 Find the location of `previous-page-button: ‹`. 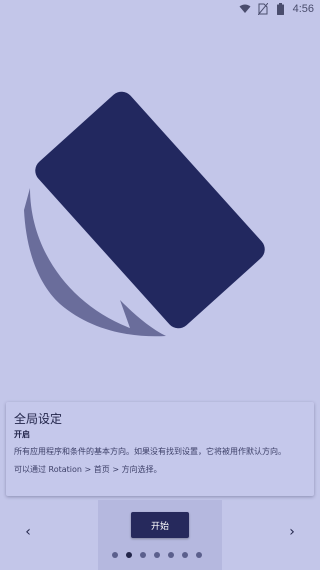

previous-page-button: ‹ is located at coordinates (28, 532).